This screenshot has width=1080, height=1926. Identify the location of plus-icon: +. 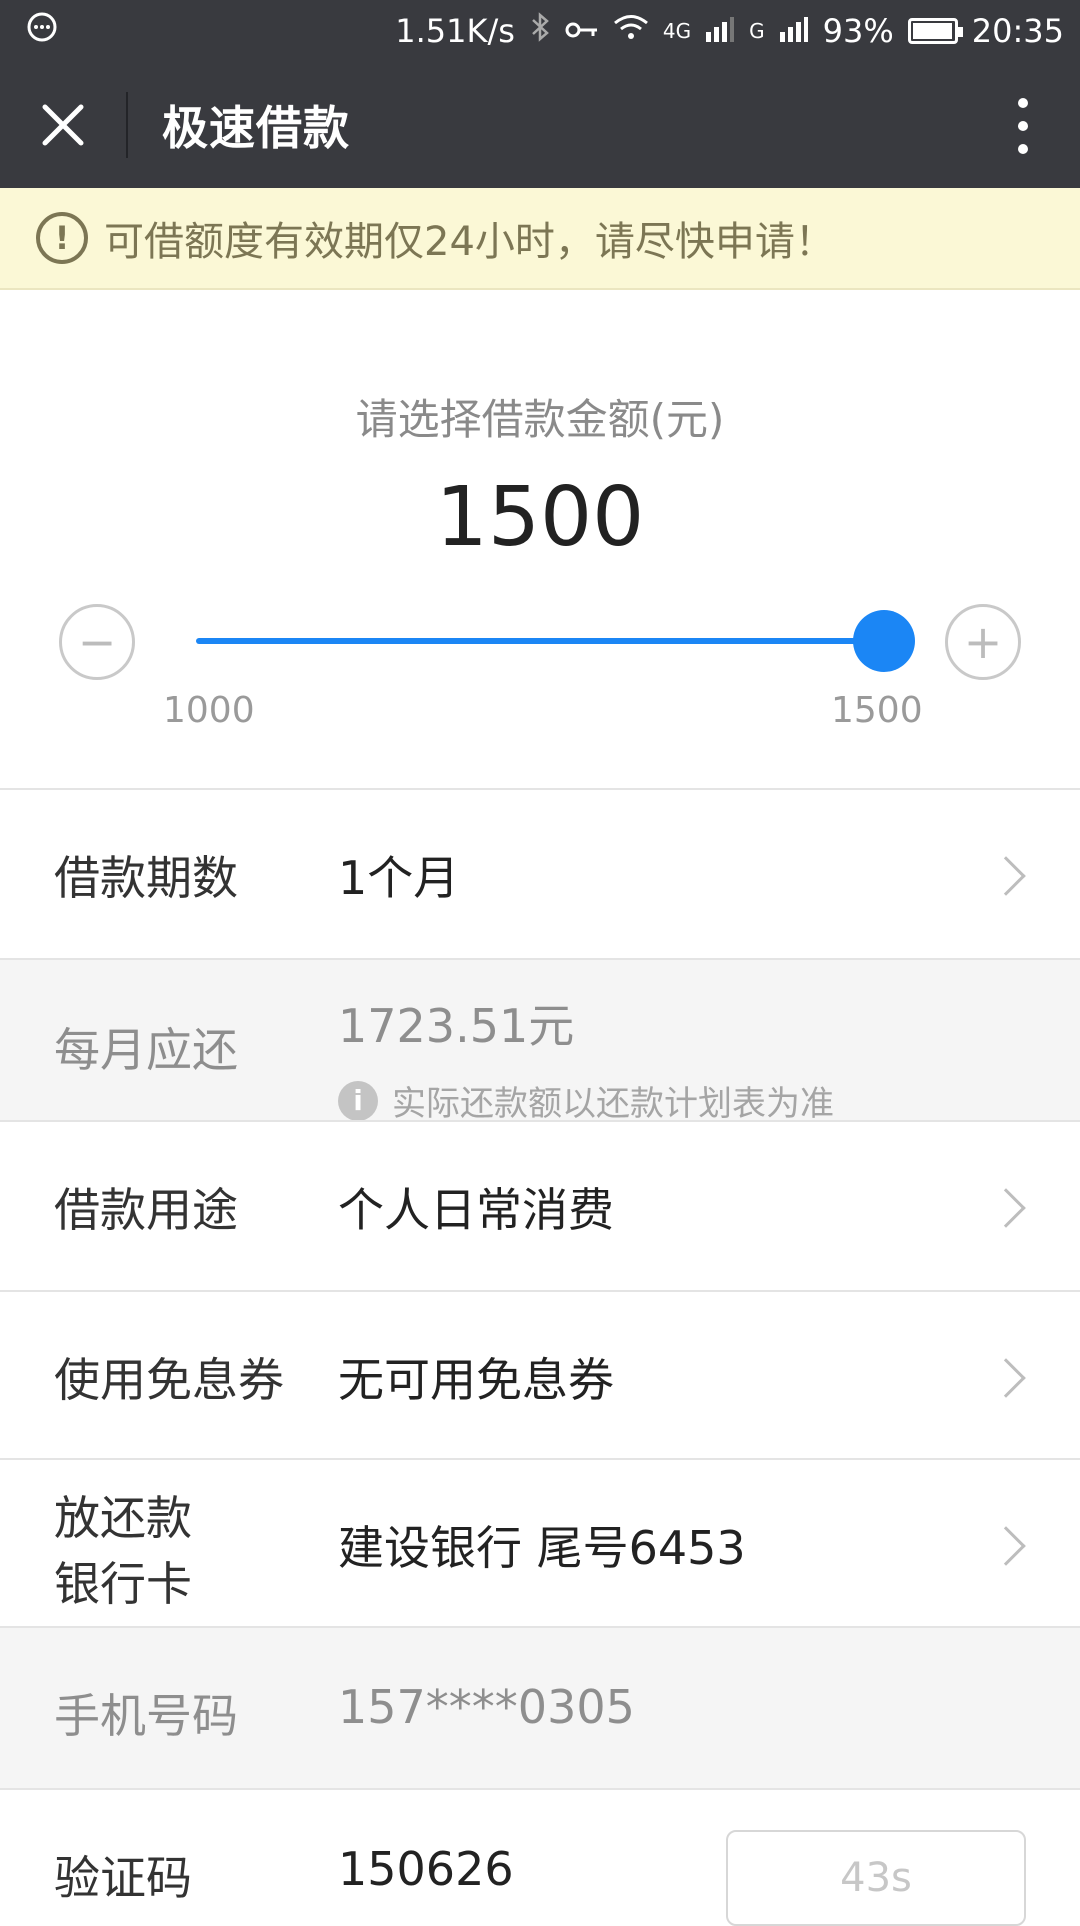
(983, 642).